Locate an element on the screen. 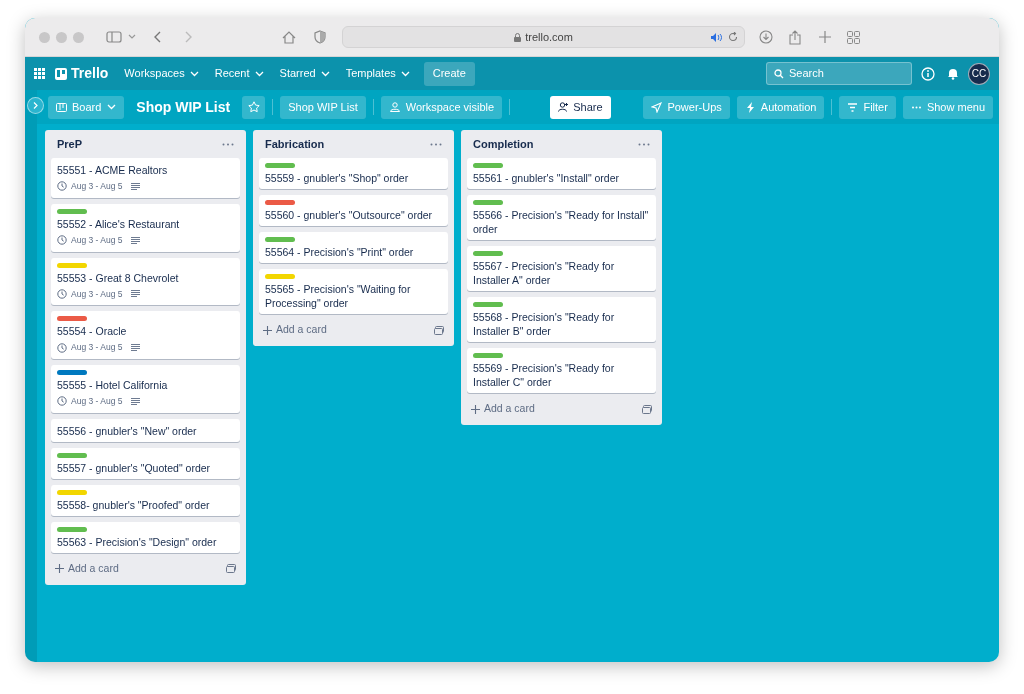 The height and width of the screenshot is (694, 1024). board-icon is located at coordinates (61, 107).